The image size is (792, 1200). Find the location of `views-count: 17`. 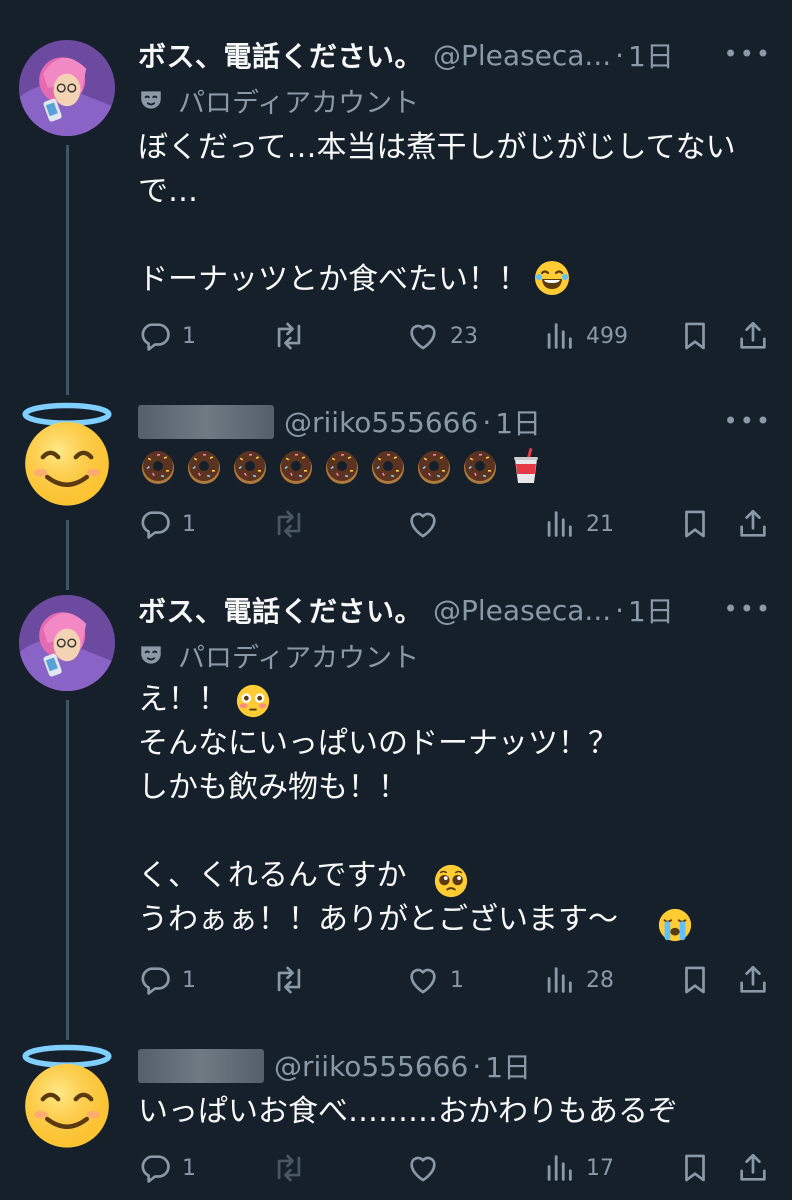

views-count: 17 is located at coordinates (600, 1168).